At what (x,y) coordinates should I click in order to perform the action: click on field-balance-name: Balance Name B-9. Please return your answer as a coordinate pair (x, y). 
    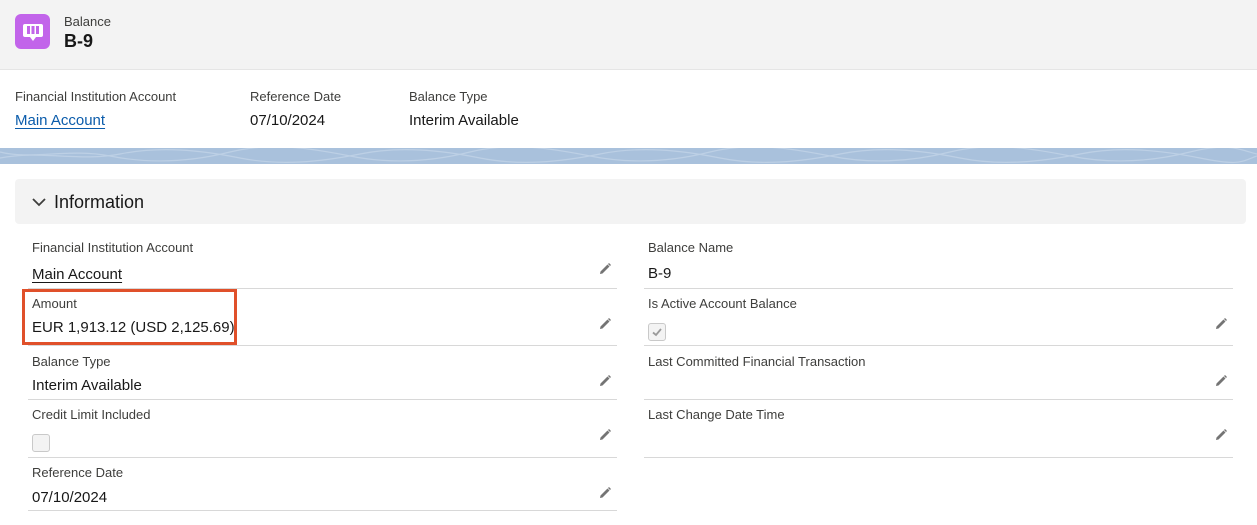
    Looking at the image, I should click on (938, 264).